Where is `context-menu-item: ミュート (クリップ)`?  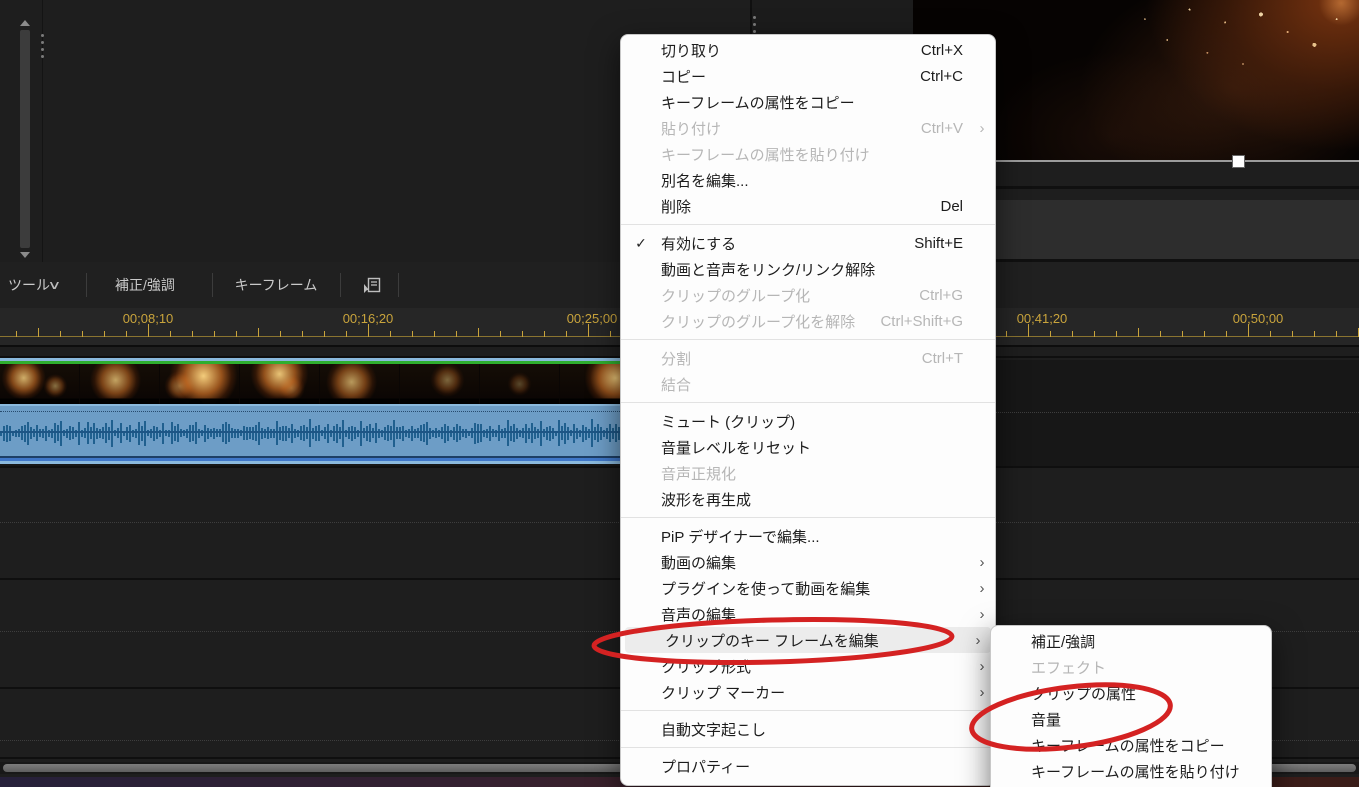
context-menu-item: ミュート (クリップ) is located at coordinates (808, 421).